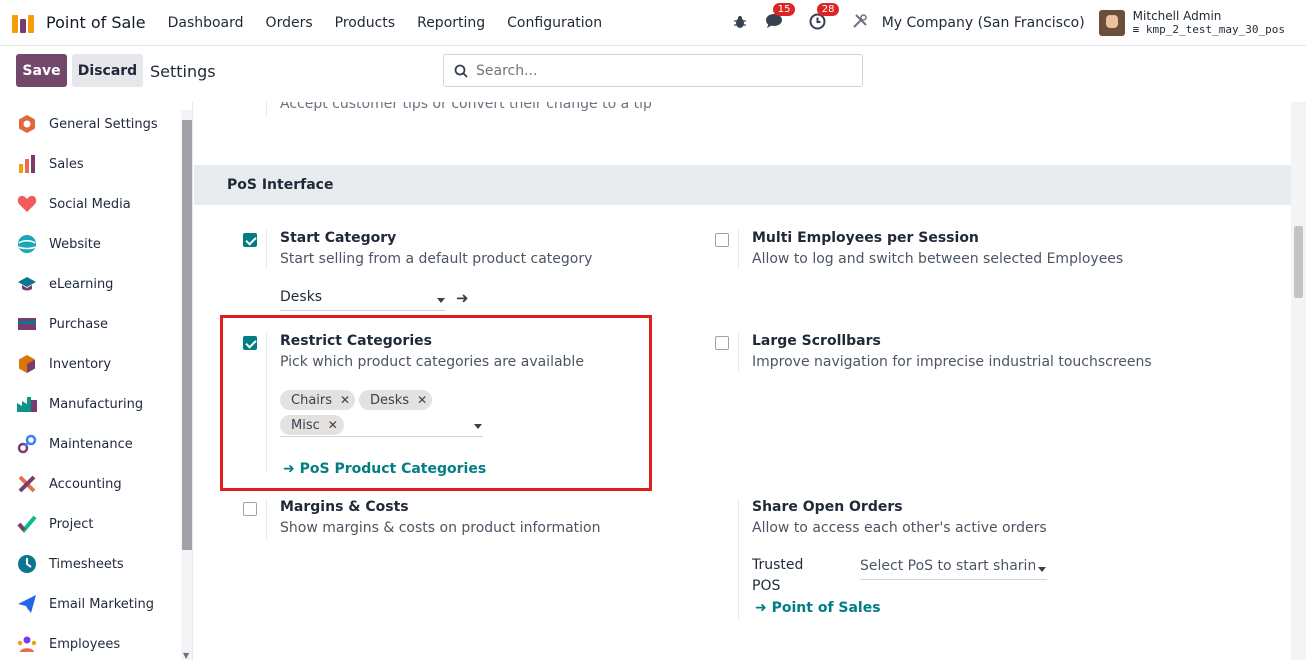 The width and height of the screenshot is (1306, 660). I want to click on sidebar-item-website: Website, so click(58, 244).